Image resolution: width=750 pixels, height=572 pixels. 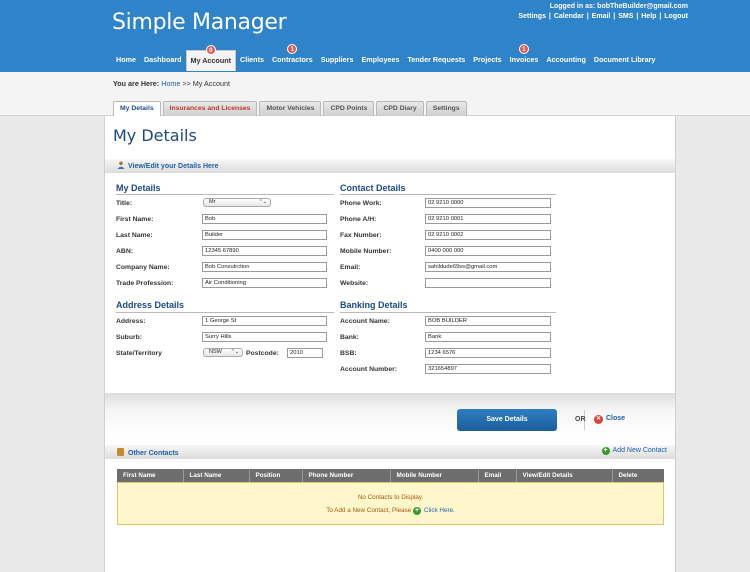 I want to click on nav-label: Employees, so click(x=380, y=59).